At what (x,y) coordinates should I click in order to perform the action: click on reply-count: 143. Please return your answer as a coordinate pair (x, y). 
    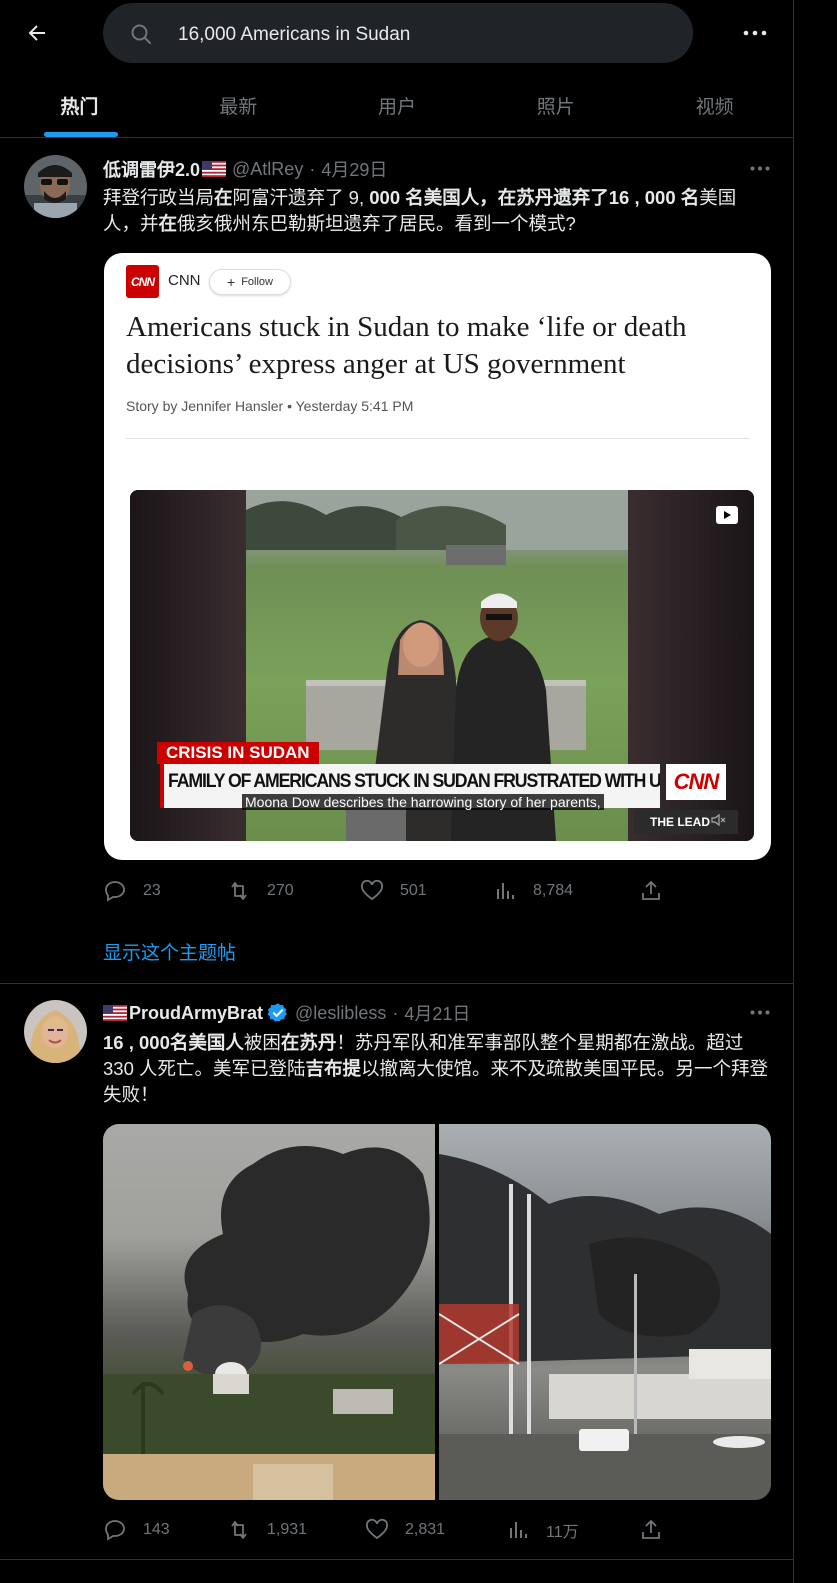
    Looking at the image, I should click on (156, 1529).